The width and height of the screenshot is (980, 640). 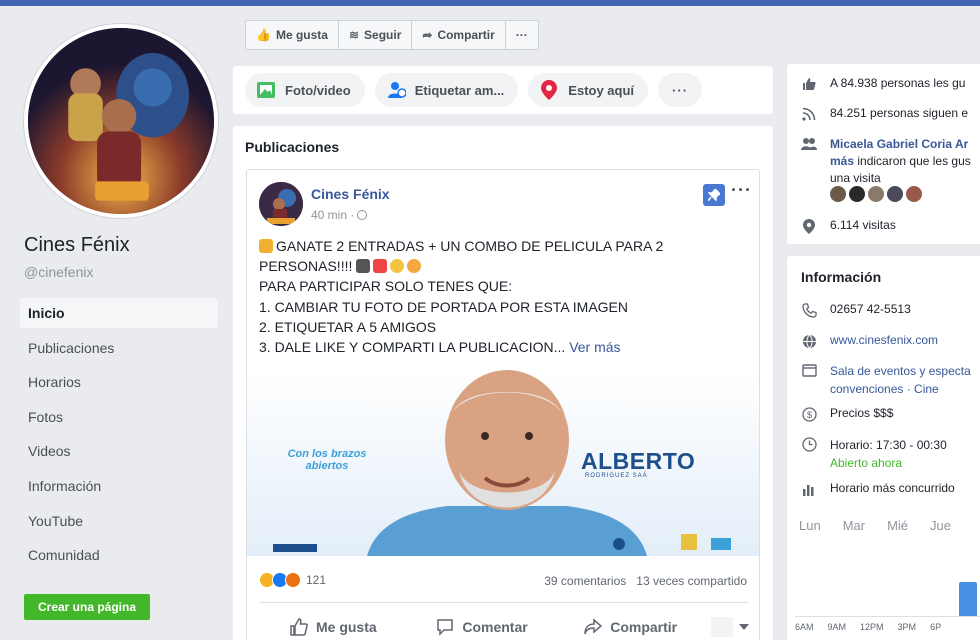 I want to click on hour-tick: 9AM, so click(x=837, y=627).